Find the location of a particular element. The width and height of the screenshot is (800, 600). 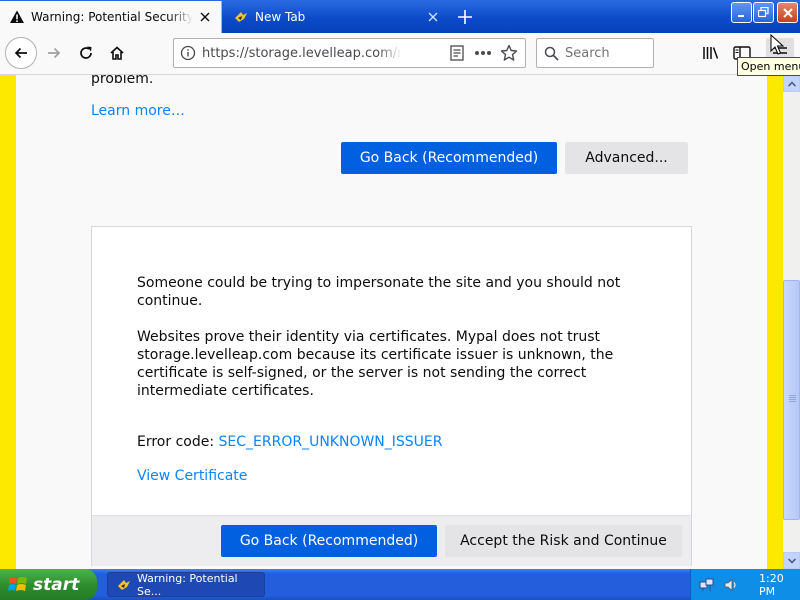

scroll-up-button is located at coordinates (791, 83).